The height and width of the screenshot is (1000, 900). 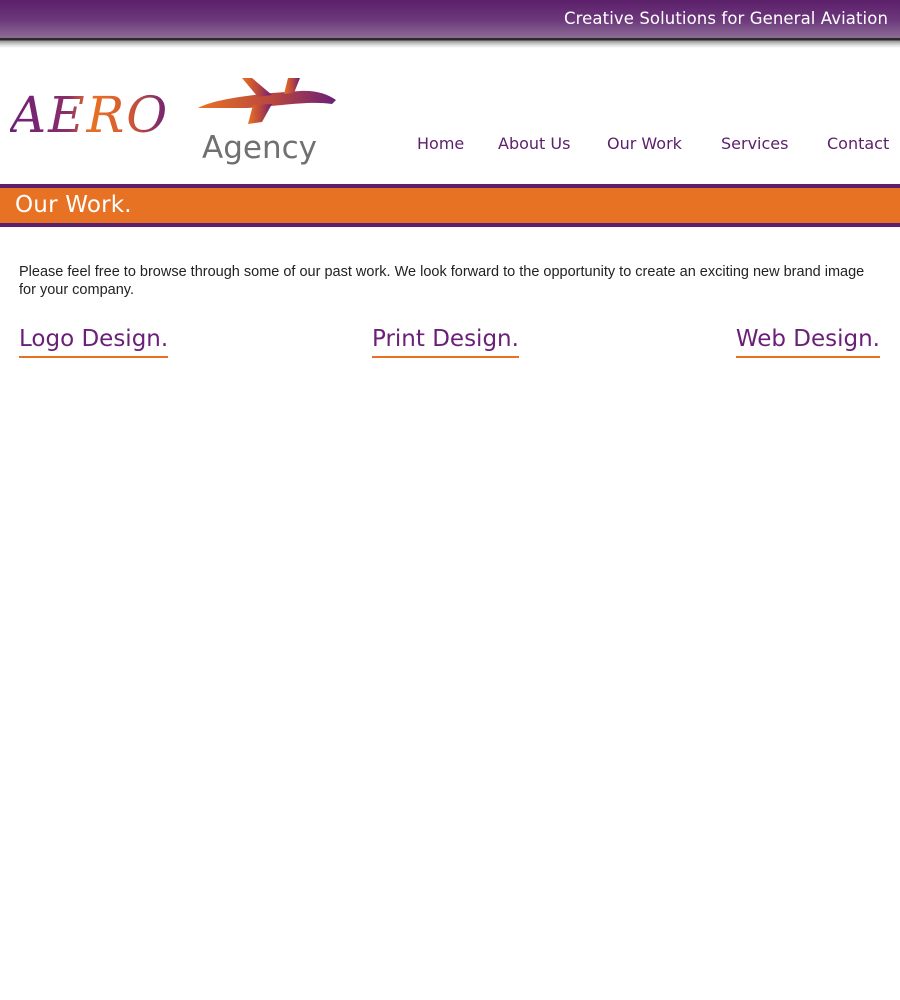 I want to click on nav-services-link: Services, so click(x=754, y=143).